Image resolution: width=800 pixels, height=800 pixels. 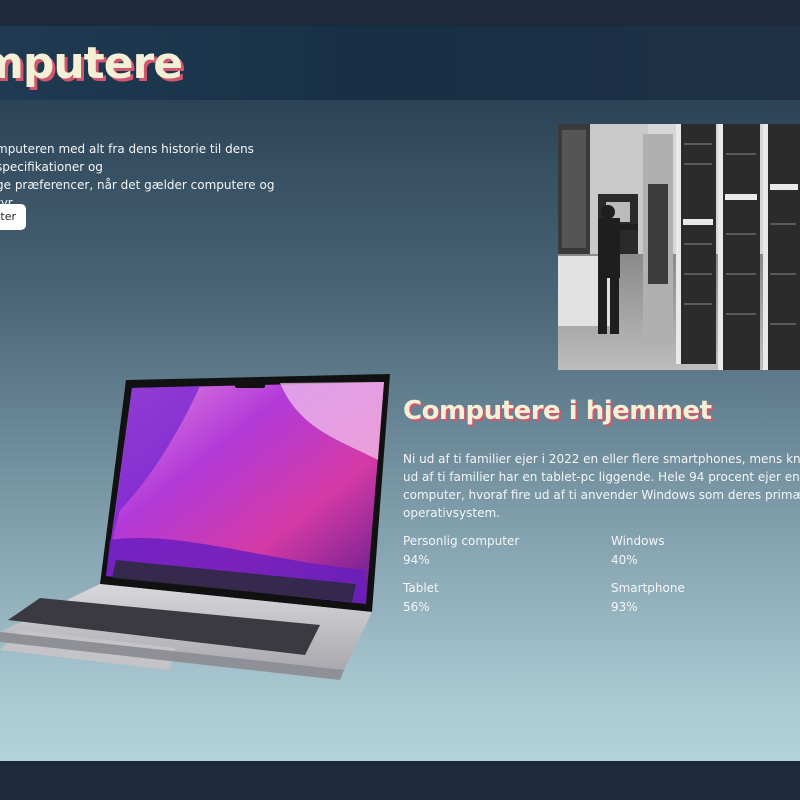 What do you see at coordinates (461, 541) in the screenshot?
I see `stat-label: Personlig computer` at bounding box center [461, 541].